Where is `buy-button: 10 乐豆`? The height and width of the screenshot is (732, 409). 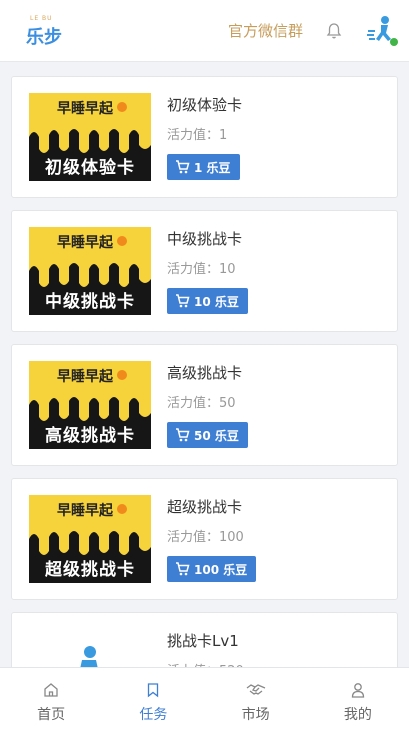
buy-button: 10 乐豆 is located at coordinates (207, 301).